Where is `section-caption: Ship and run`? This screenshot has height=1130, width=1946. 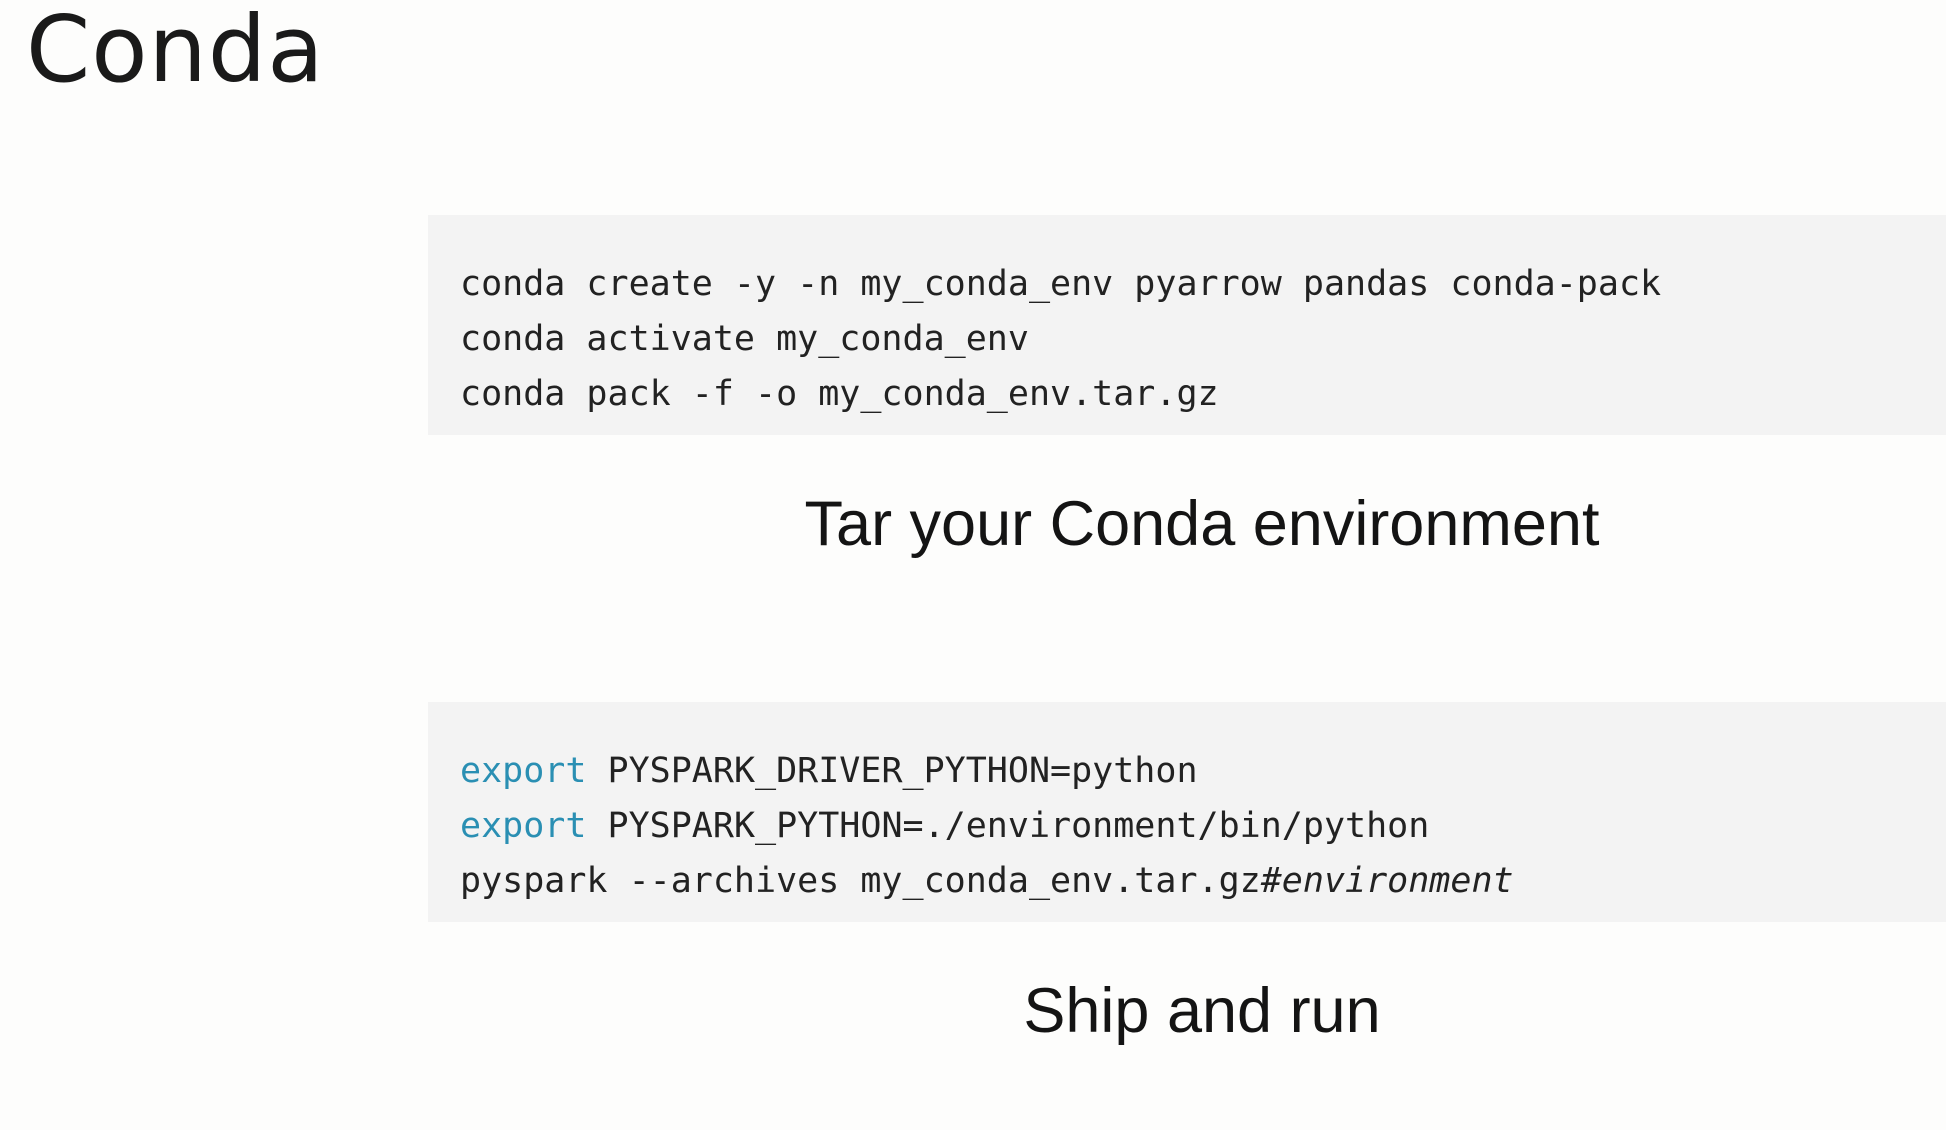 section-caption: Ship and run is located at coordinates (1202, 1011).